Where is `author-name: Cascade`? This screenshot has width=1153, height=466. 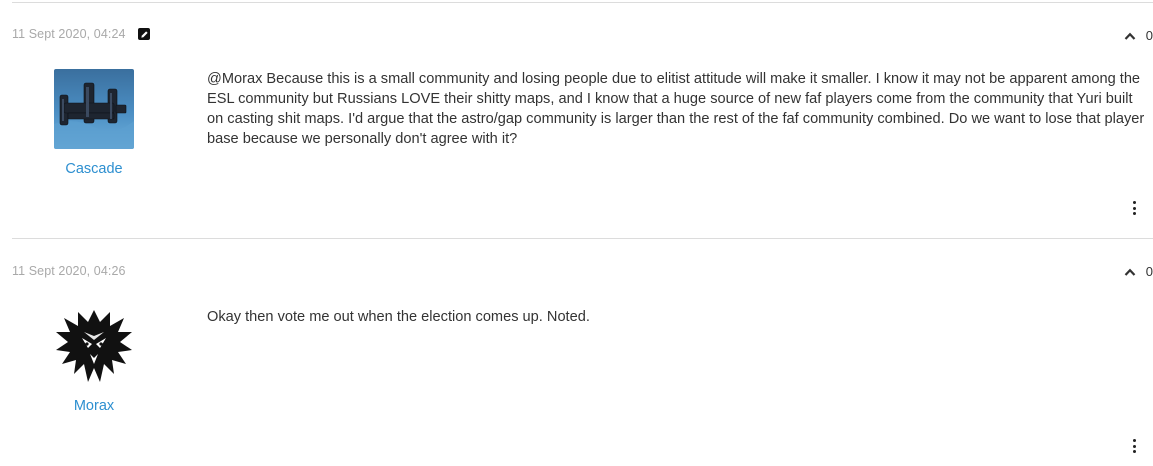
author-name: Cascade is located at coordinates (94, 169).